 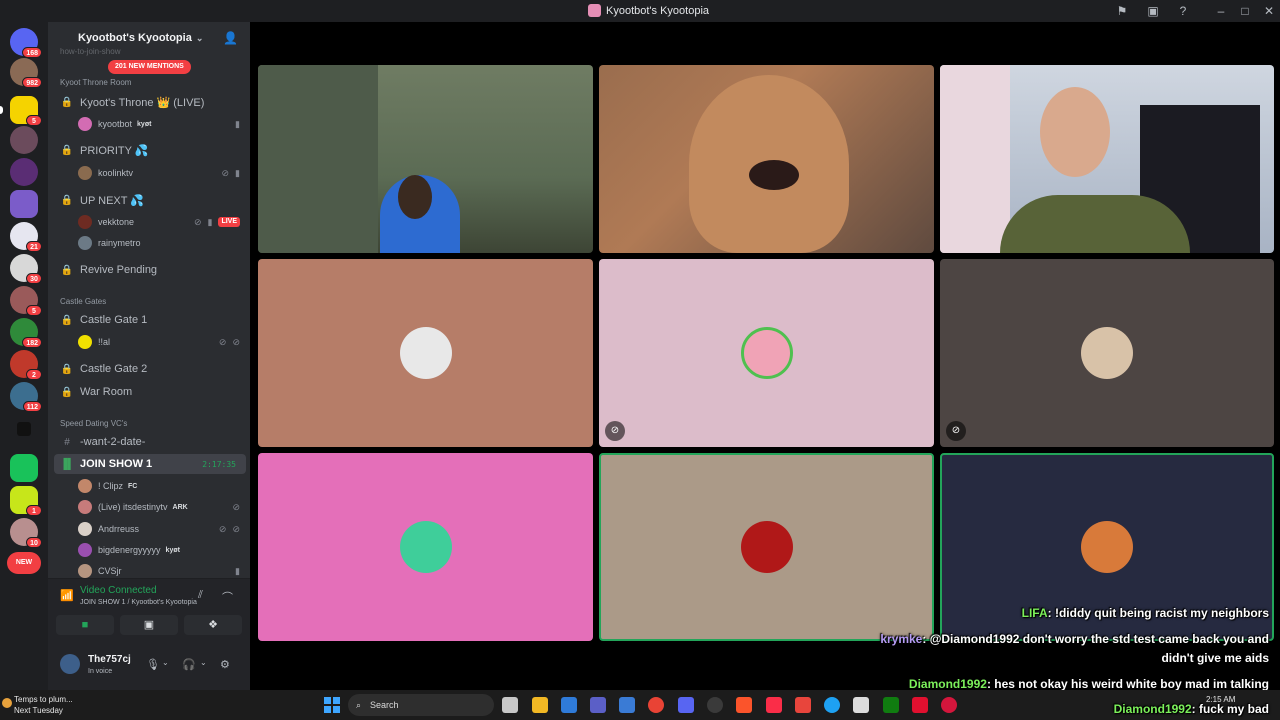 I want to click on server-icon: 2, so click(x=26, y=365).